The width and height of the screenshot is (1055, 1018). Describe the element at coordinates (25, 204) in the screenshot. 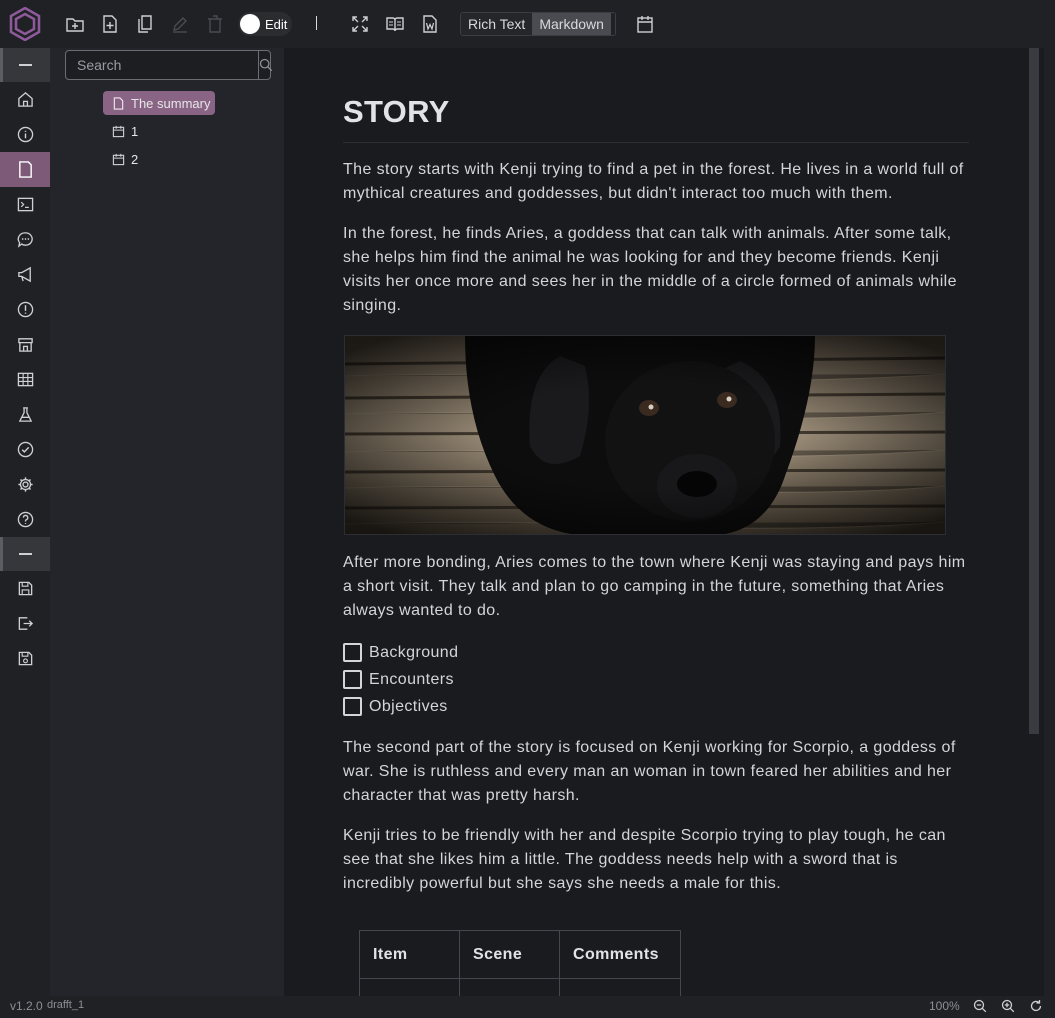

I see `terminal-icon` at that location.